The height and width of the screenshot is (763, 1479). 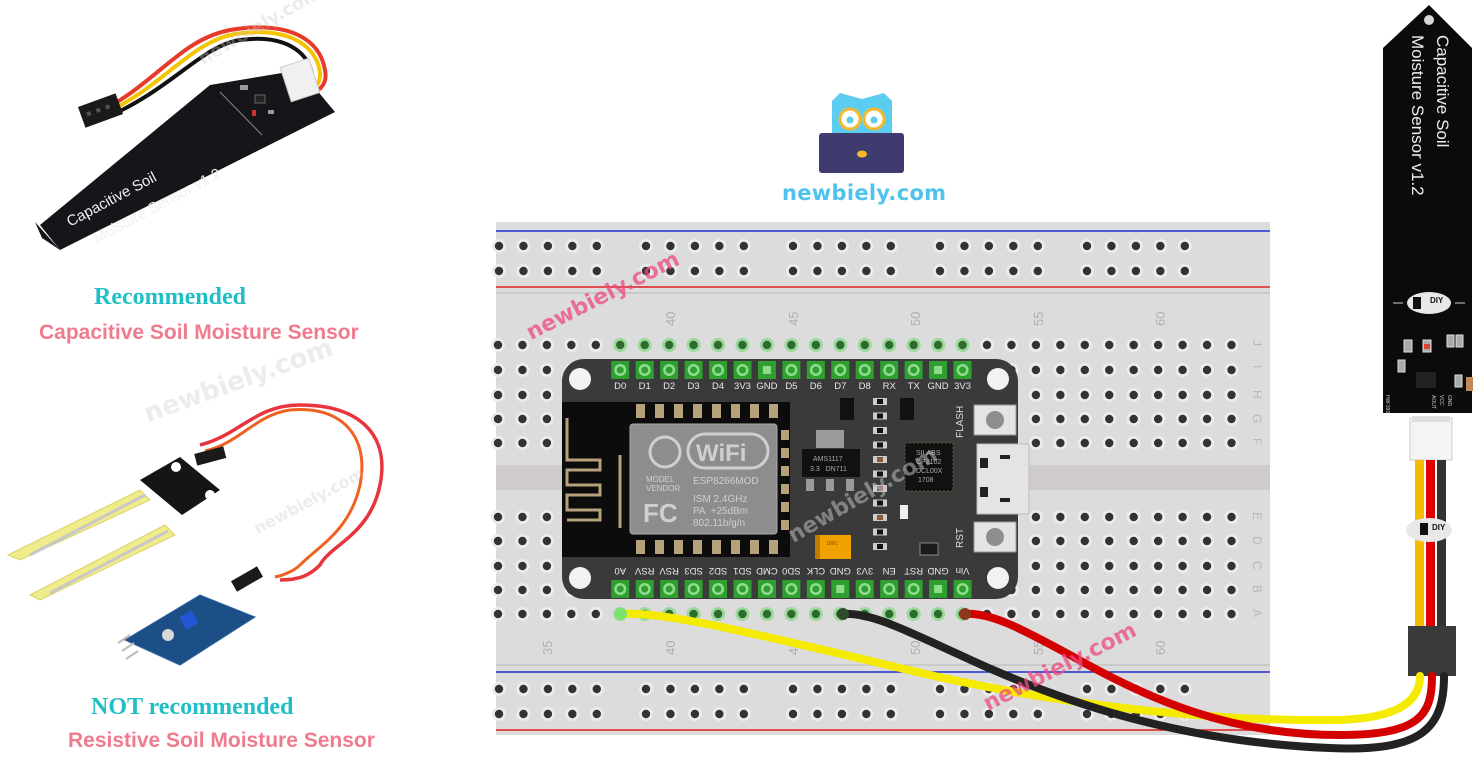 What do you see at coordinates (1143, 681) in the screenshot?
I see `wire-ground` at bounding box center [1143, 681].